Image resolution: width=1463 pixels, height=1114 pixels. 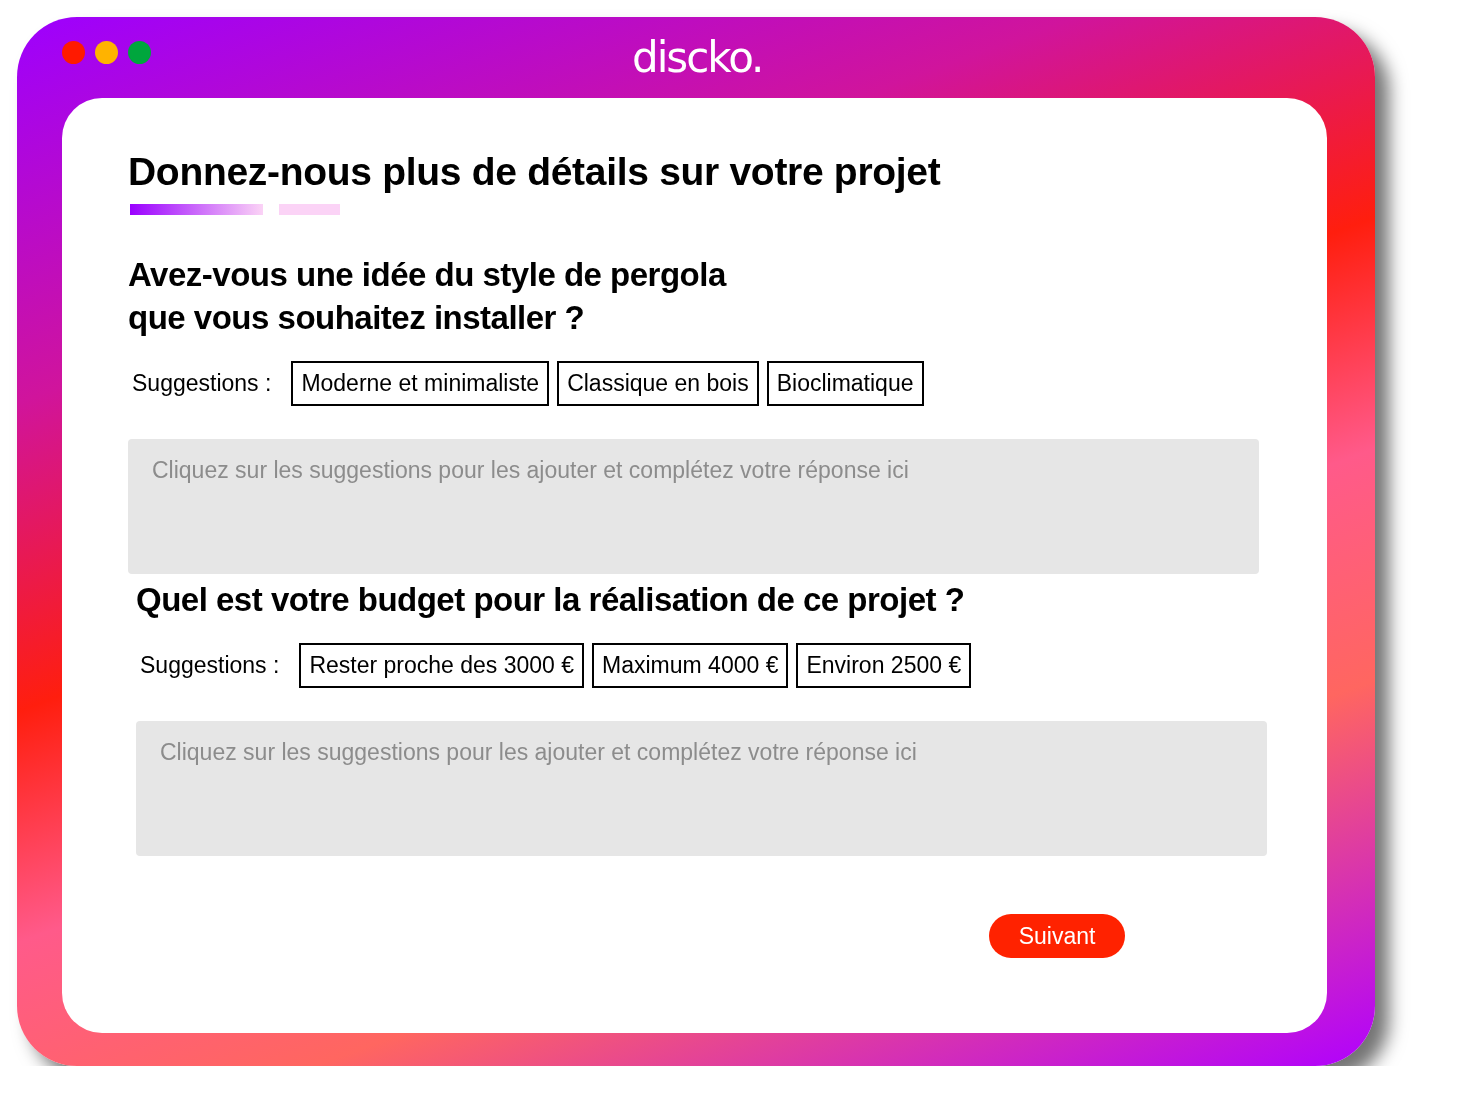 What do you see at coordinates (442, 665) in the screenshot?
I see `suggestion-chip: Rester proche des 3000 €` at bounding box center [442, 665].